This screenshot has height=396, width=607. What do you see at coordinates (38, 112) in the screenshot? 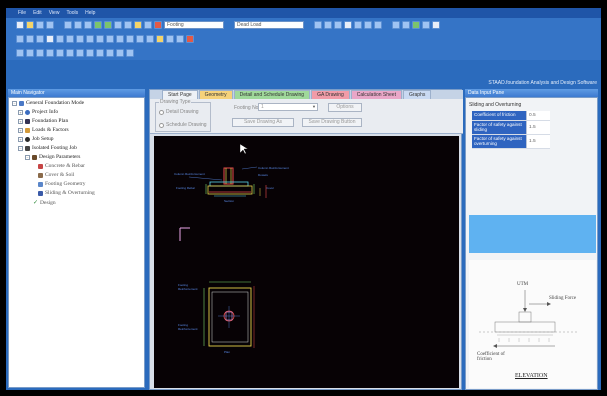
I see `tree-item-project-info: + Project Info` at bounding box center [38, 112].